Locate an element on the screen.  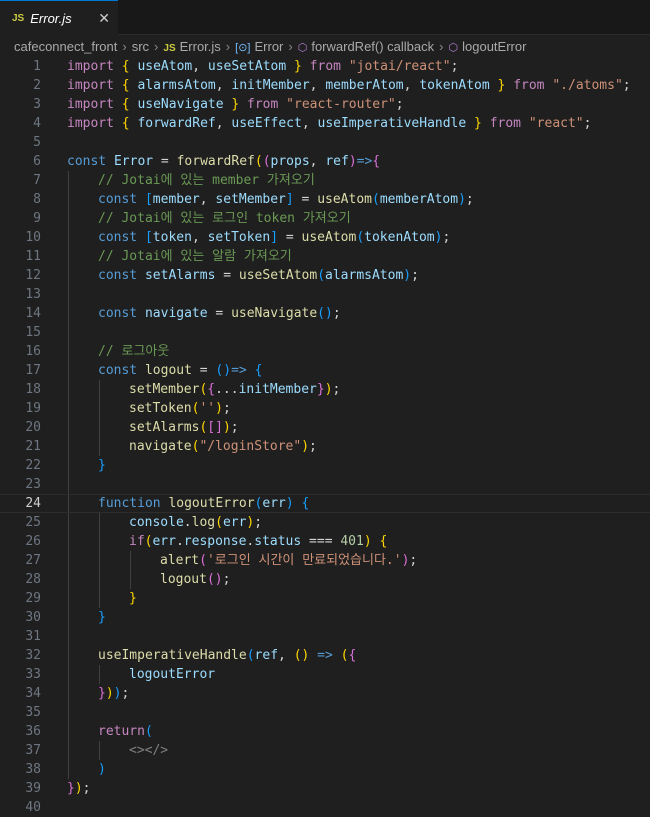
breadcrumb-symbol-error: [⊙] Error is located at coordinates (259, 46).